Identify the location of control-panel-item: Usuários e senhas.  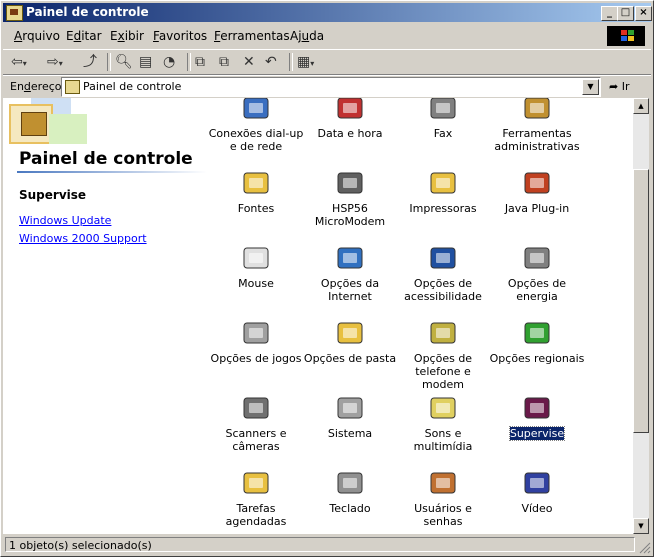
(443, 497).